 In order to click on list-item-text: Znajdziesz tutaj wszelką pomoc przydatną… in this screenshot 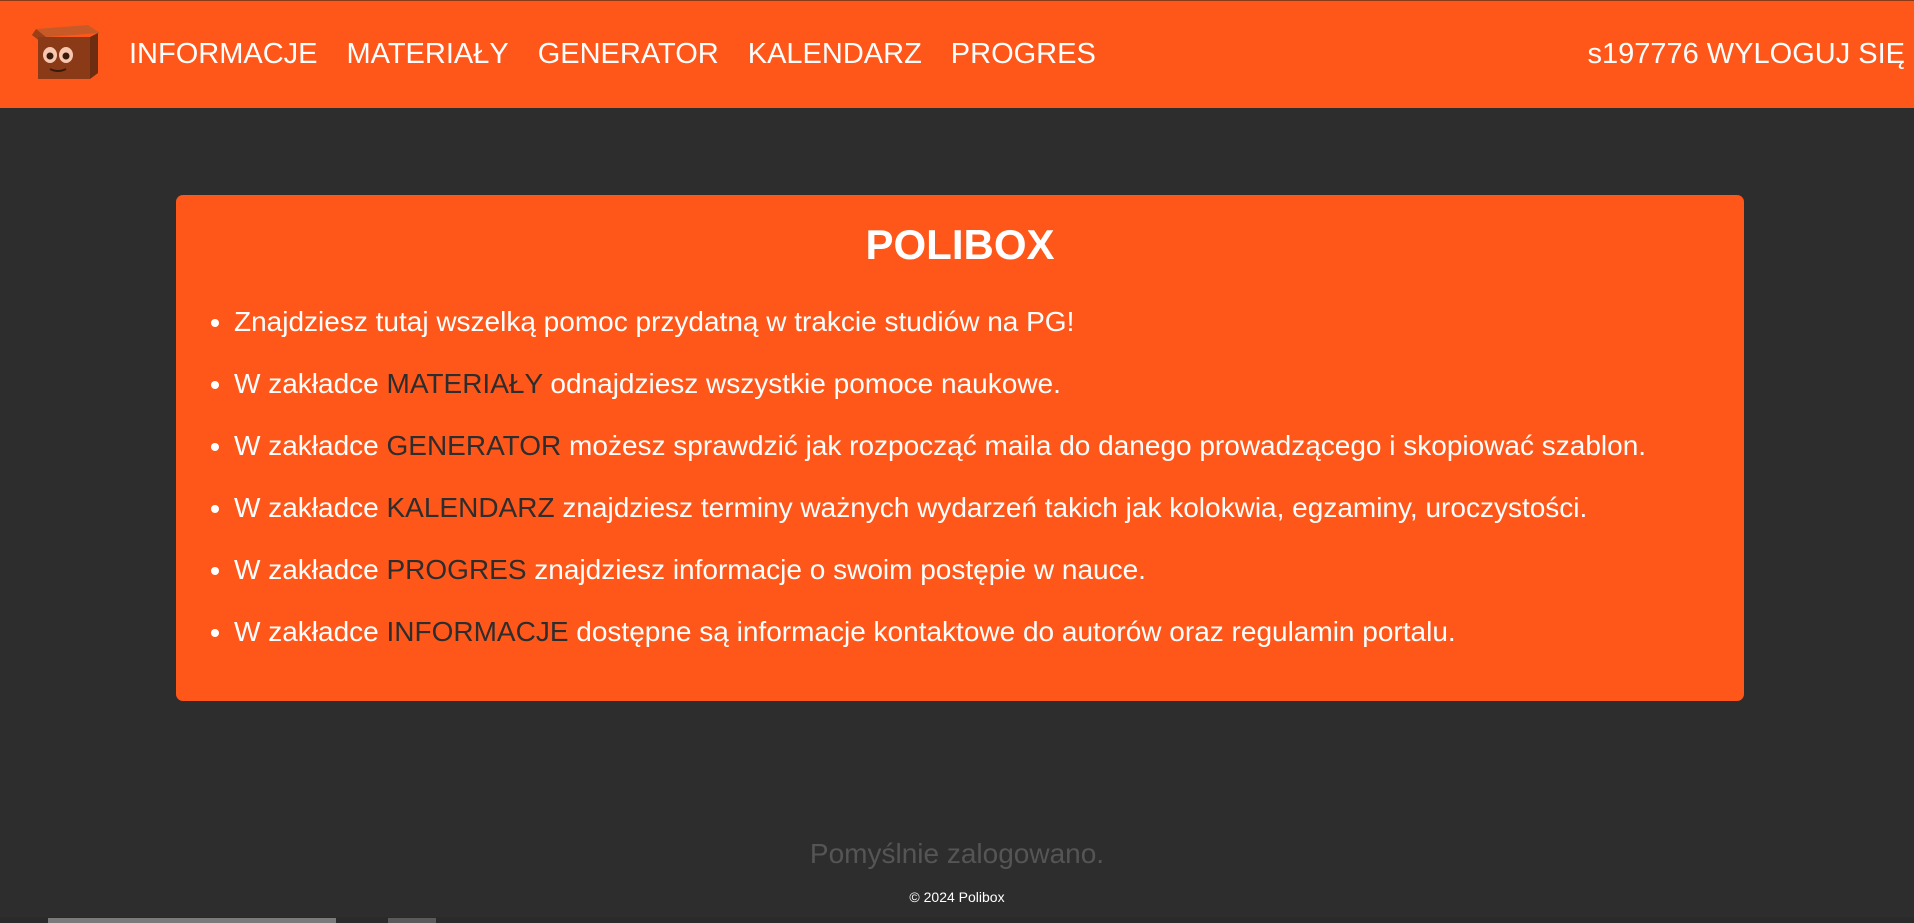, I will do `click(654, 321)`.